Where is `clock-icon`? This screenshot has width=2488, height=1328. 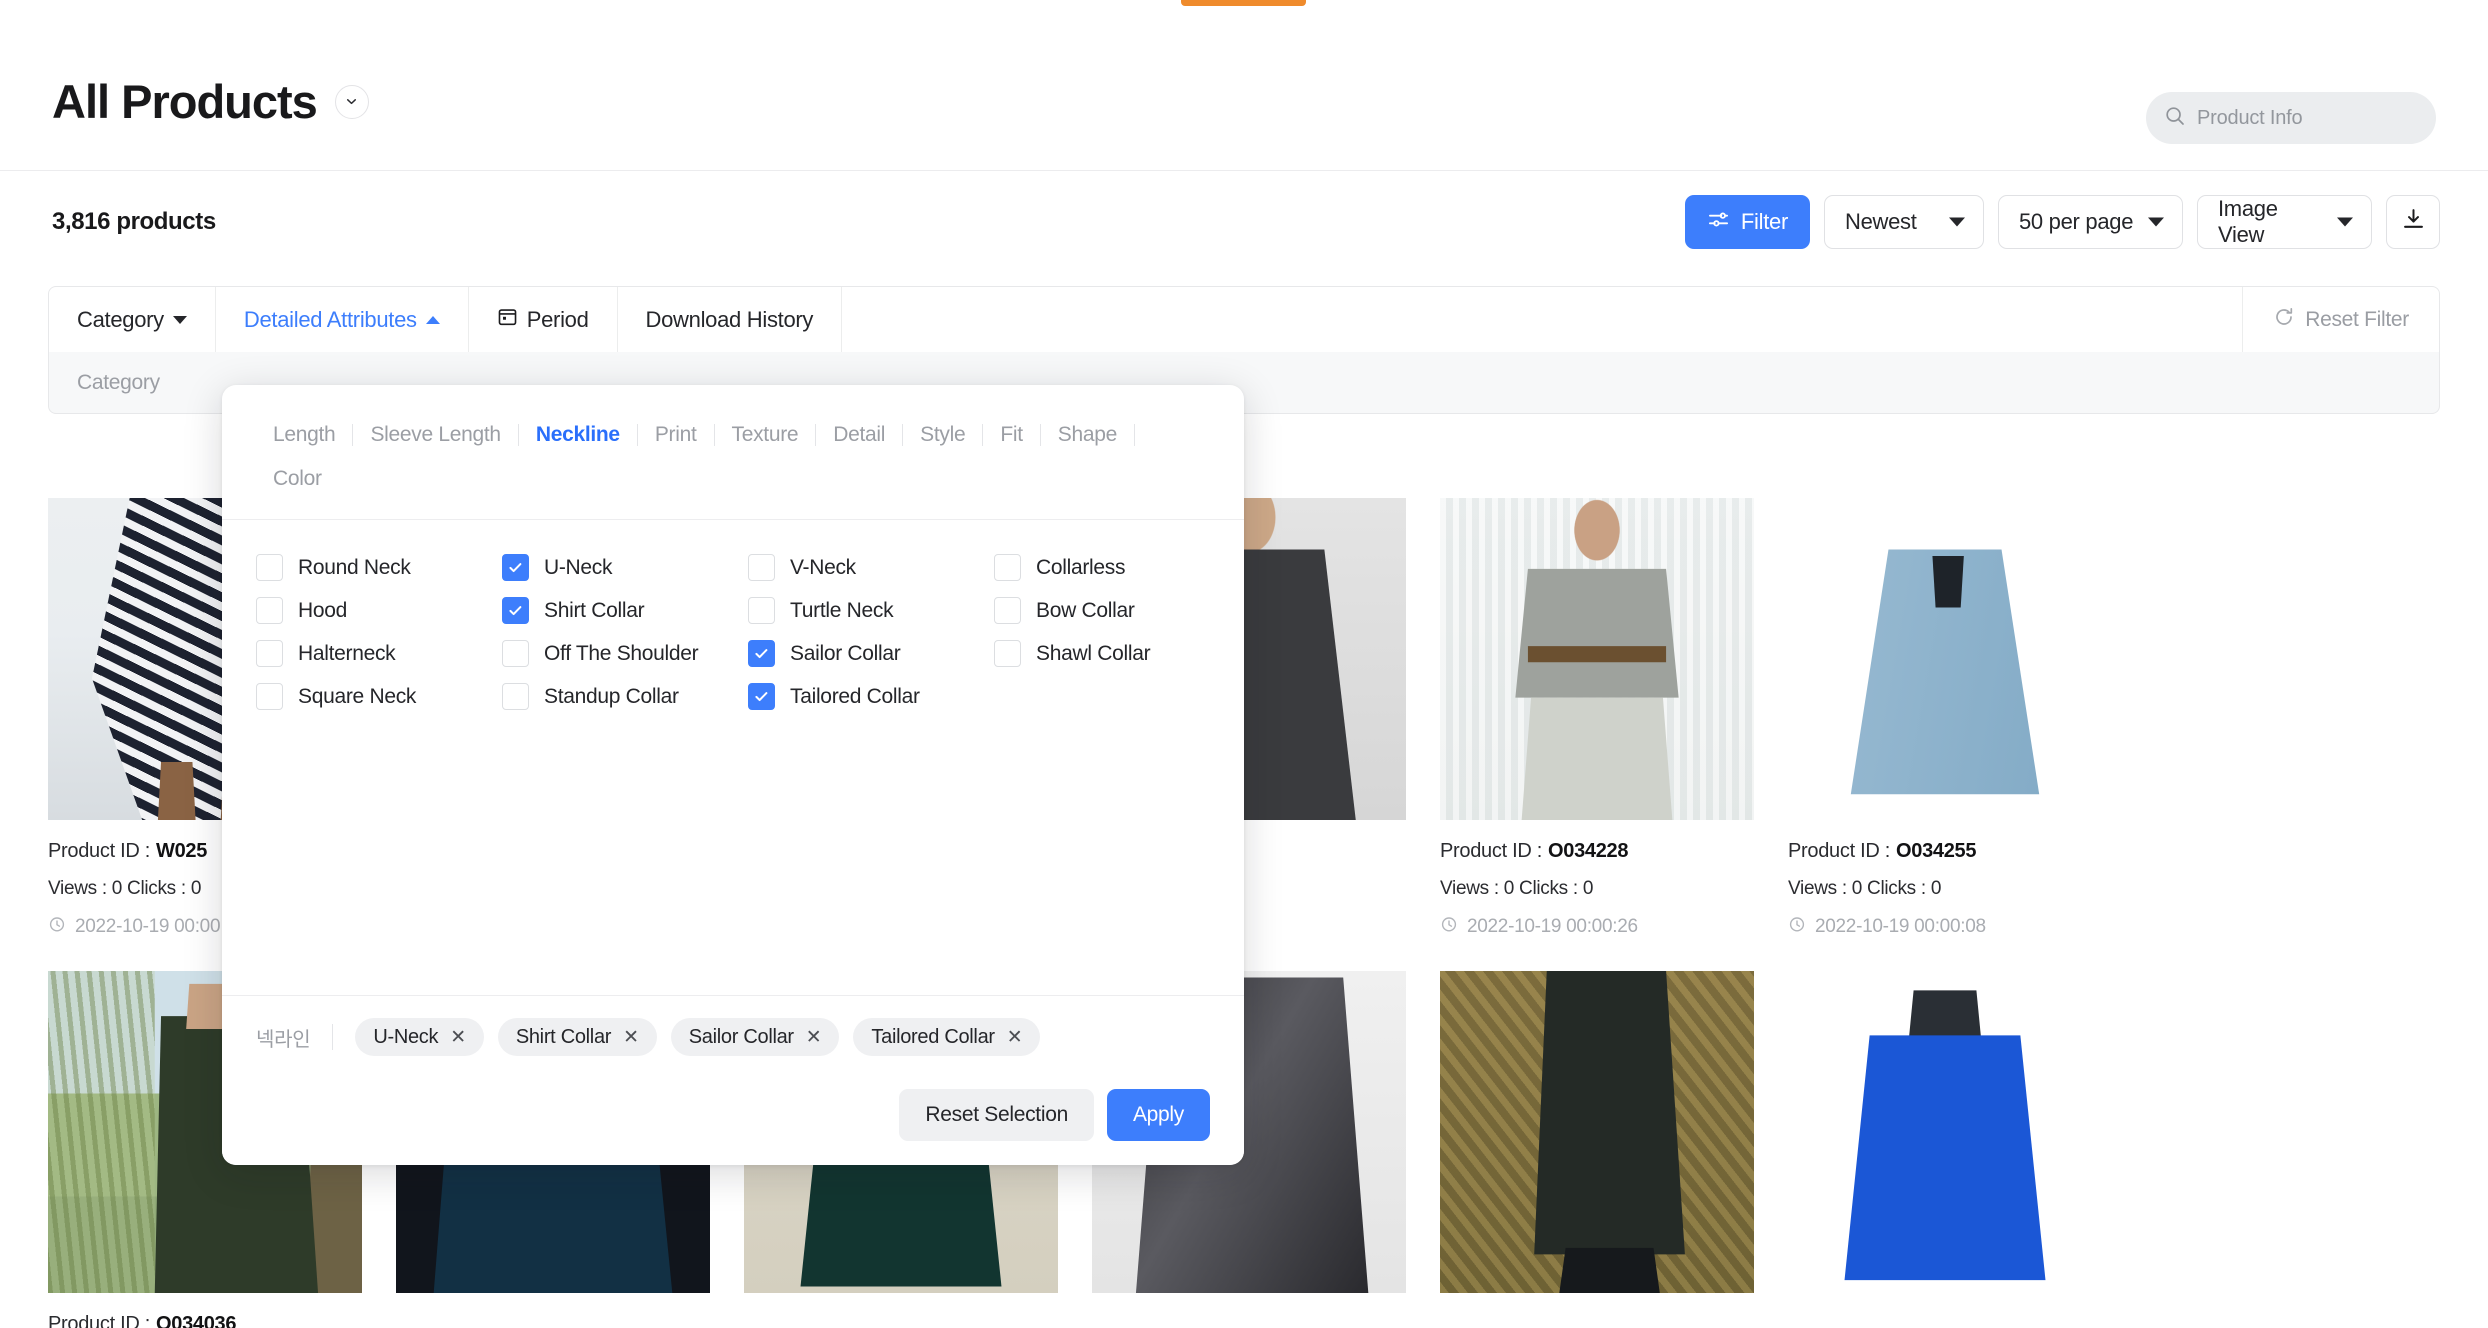
clock-icon is located at coordinates (1797, 927).